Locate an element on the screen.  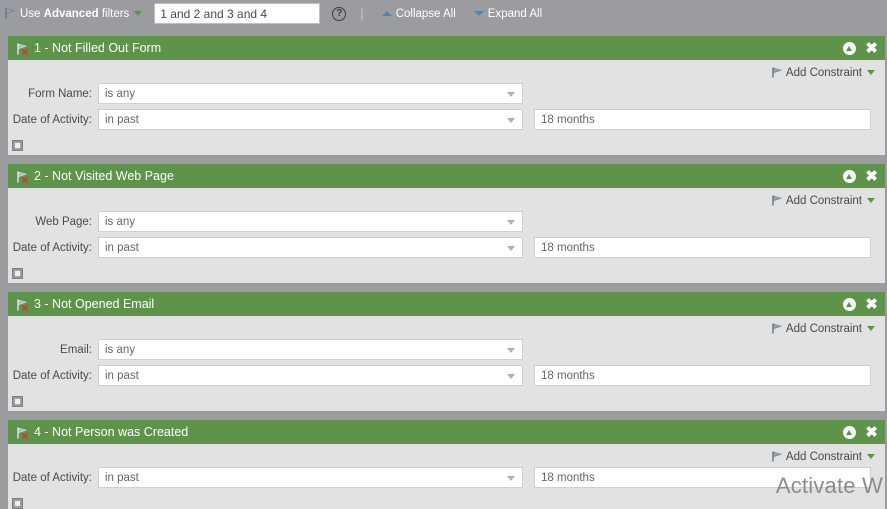
use-advanced-filters-control: Use Advanced filters is located at coordinates (73, 13).